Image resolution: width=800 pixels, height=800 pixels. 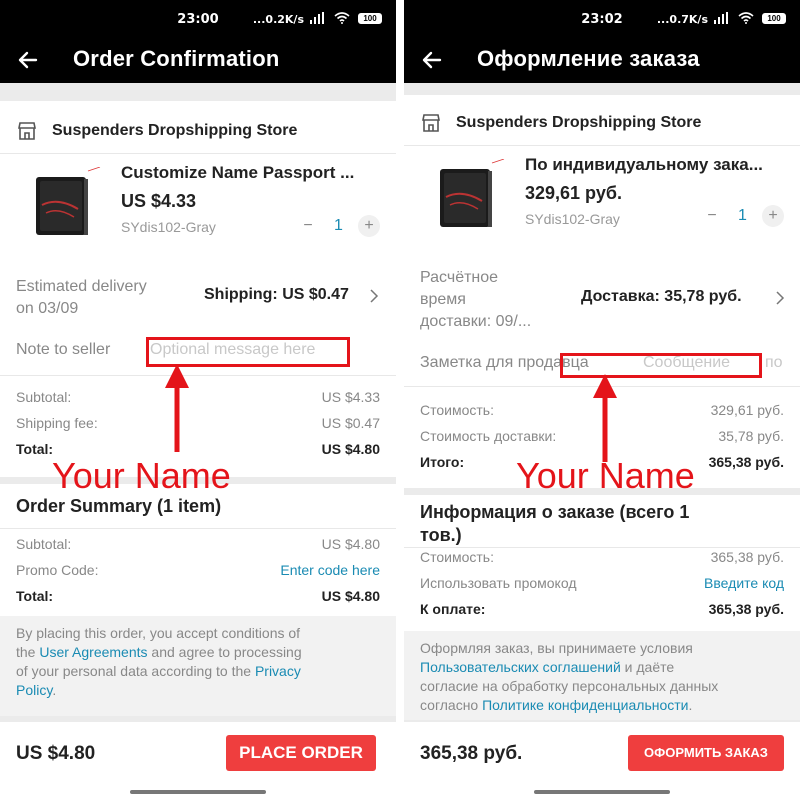 I want to click on bottom-bar: 365,38 руб. ОФОРМИТЬ ЗАКАЗ, so click(x=602, y=761).